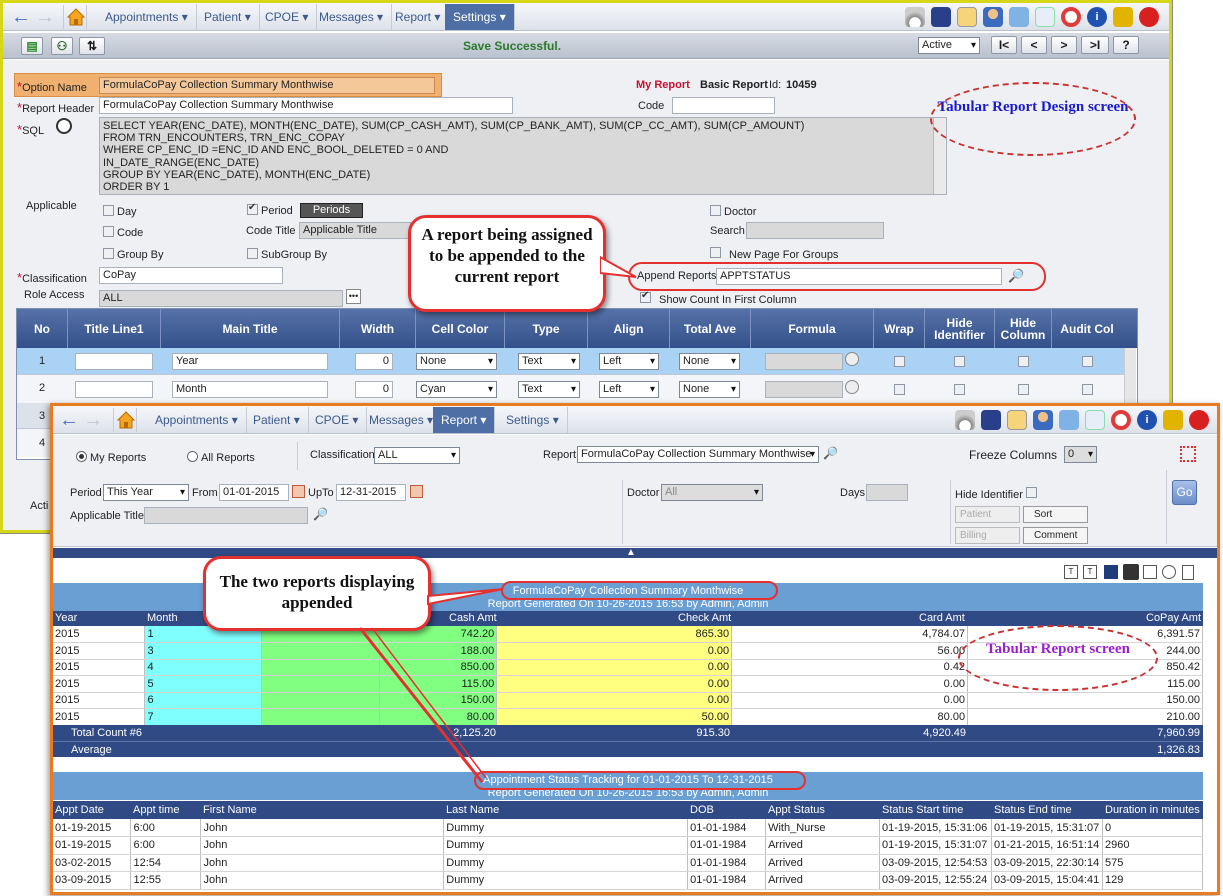 This screenshot has height=896, width=1223. What do you see at coordinates (431, 685) in the screenshot?
I see `callout-arrows` at bounding box center [431, 685].